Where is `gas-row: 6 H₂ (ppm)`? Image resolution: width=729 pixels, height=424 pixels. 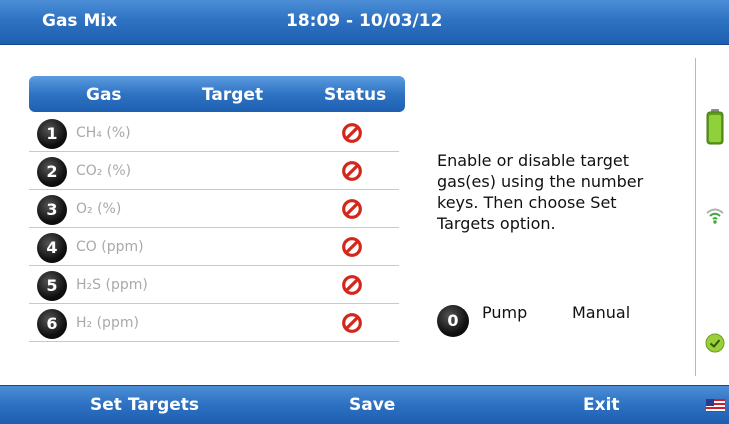 gas-row: 6 H₂ (ppm) is located at coordinates (214, 323).